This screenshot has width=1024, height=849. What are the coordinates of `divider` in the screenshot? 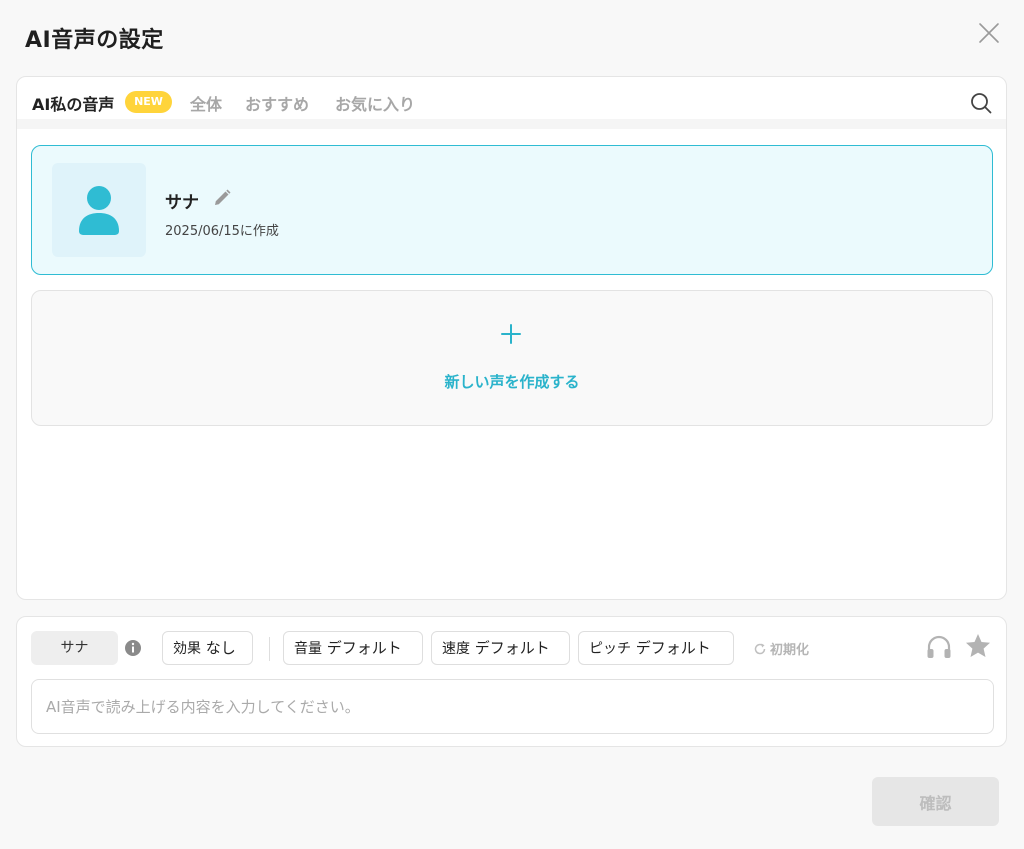 It's located at (269, 649).